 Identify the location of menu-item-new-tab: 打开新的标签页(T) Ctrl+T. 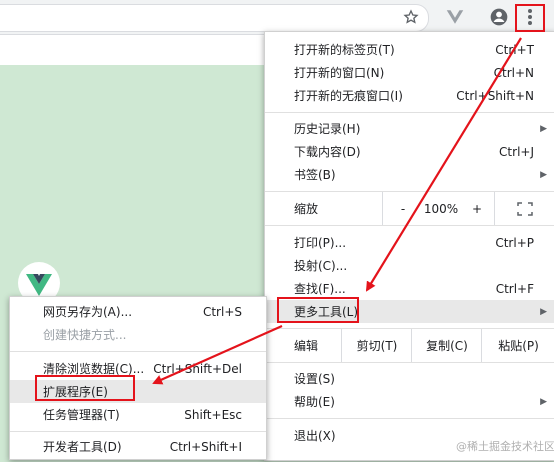
(409, 49).